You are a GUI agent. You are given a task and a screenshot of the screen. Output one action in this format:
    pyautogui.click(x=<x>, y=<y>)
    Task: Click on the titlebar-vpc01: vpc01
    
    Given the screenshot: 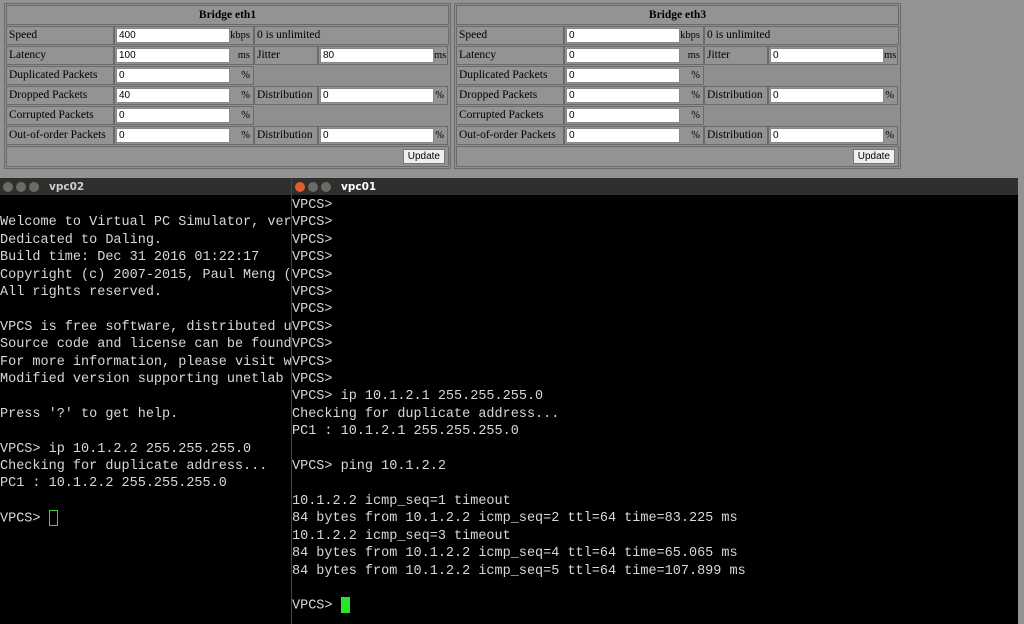 What is the action you would take?
    pyautogui.click(x=655, y=186)
    